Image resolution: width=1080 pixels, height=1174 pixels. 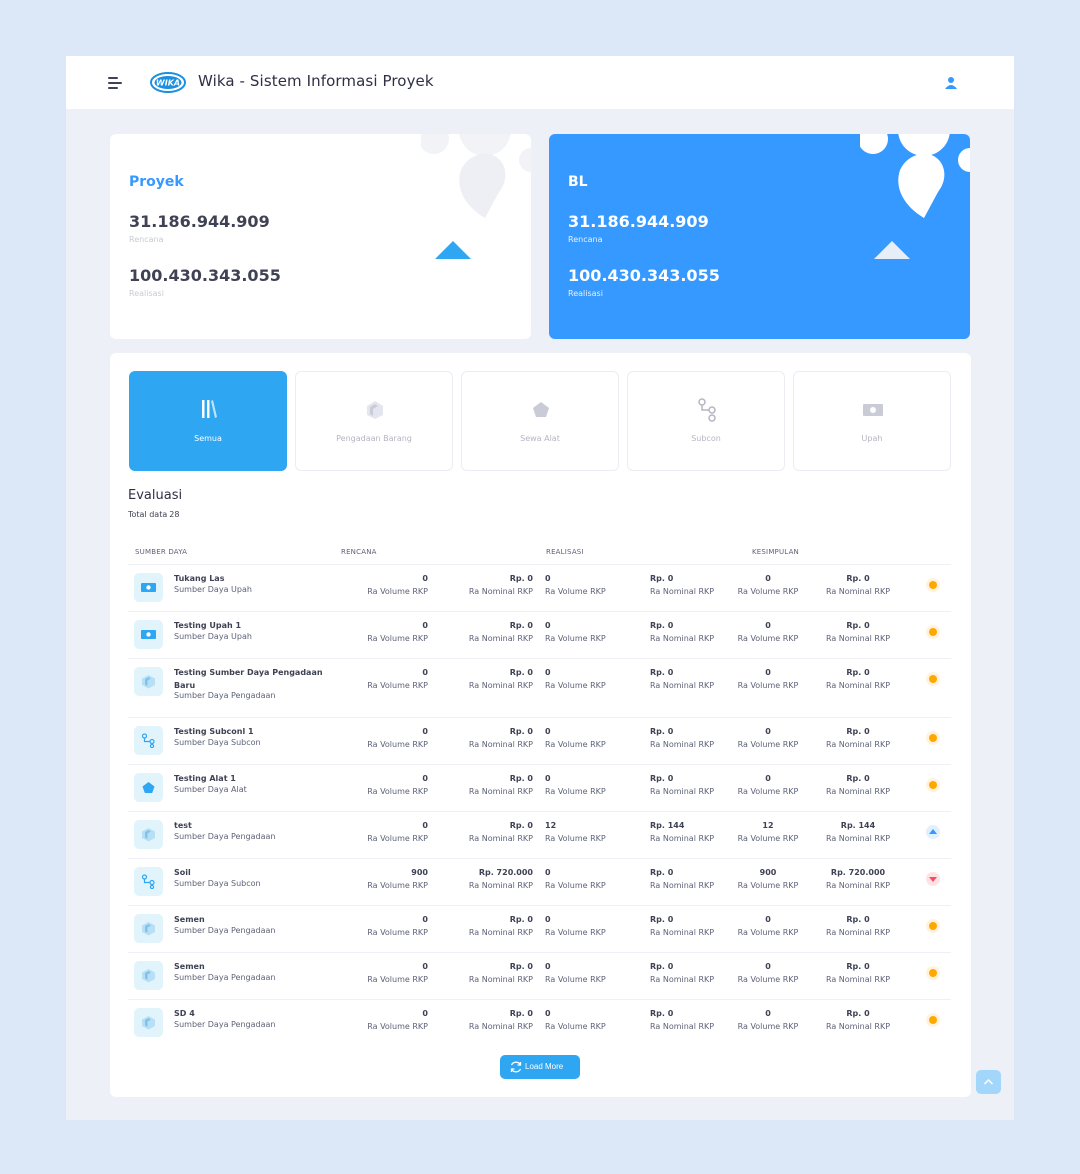 What do you see at coordinates (872, 438) in the screenshot?
I see `tab-label: Upah` at bounding box center [872, 438].